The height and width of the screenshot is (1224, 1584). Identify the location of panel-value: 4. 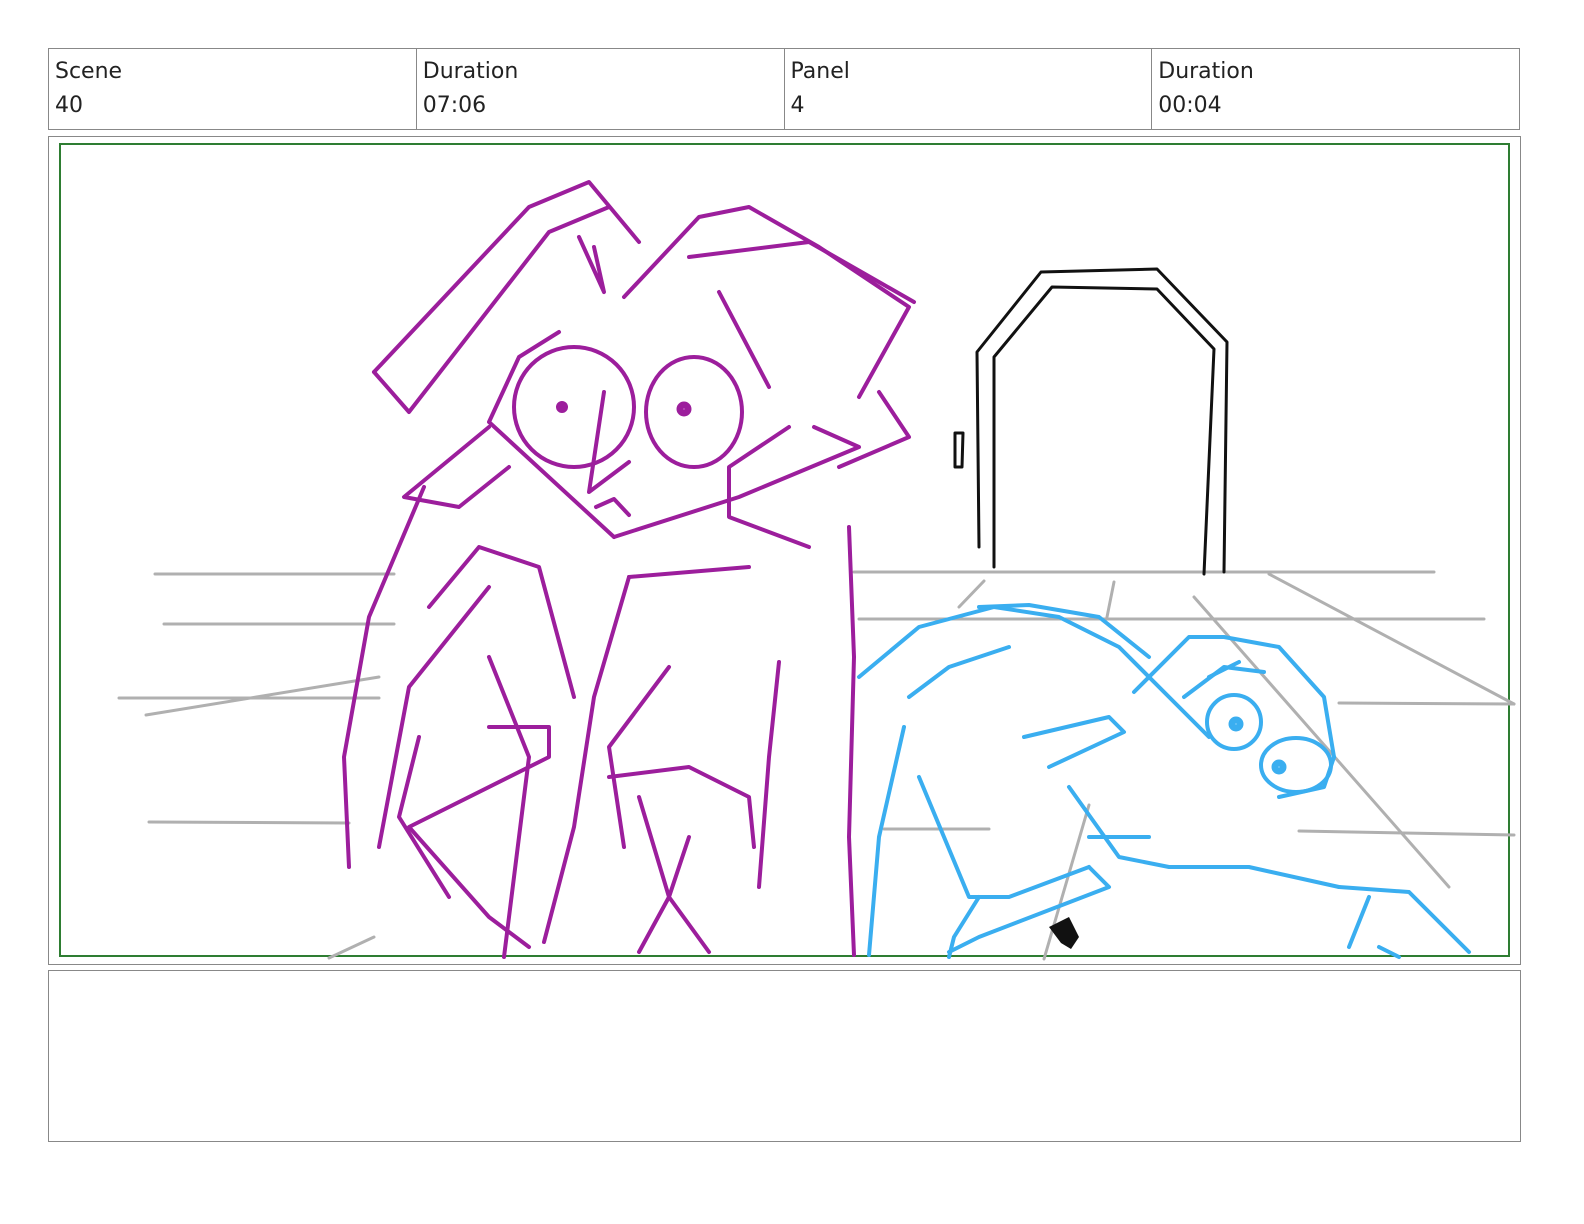
(797, 105).